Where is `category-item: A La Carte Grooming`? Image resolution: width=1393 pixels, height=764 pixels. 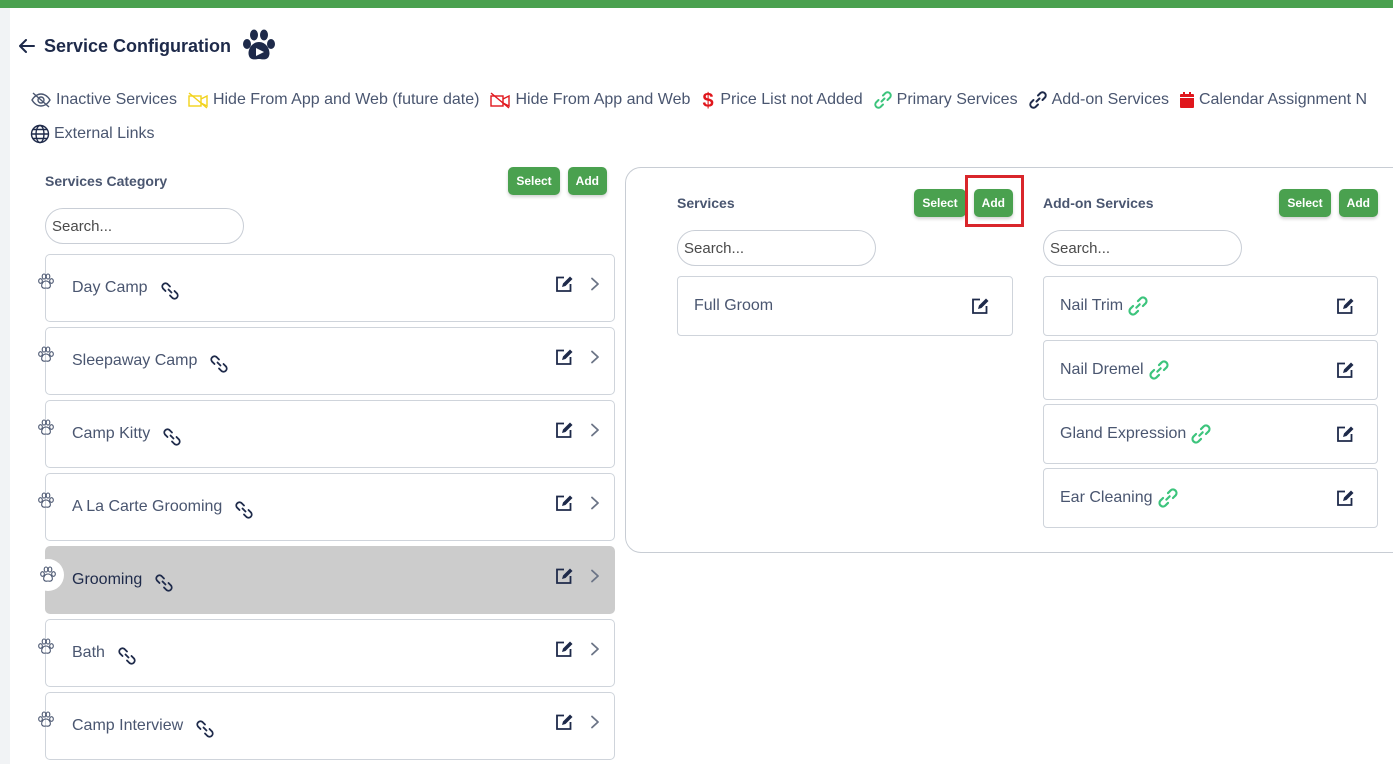 category-item: A La Carte Grooming is located at coordinates (326, 507).